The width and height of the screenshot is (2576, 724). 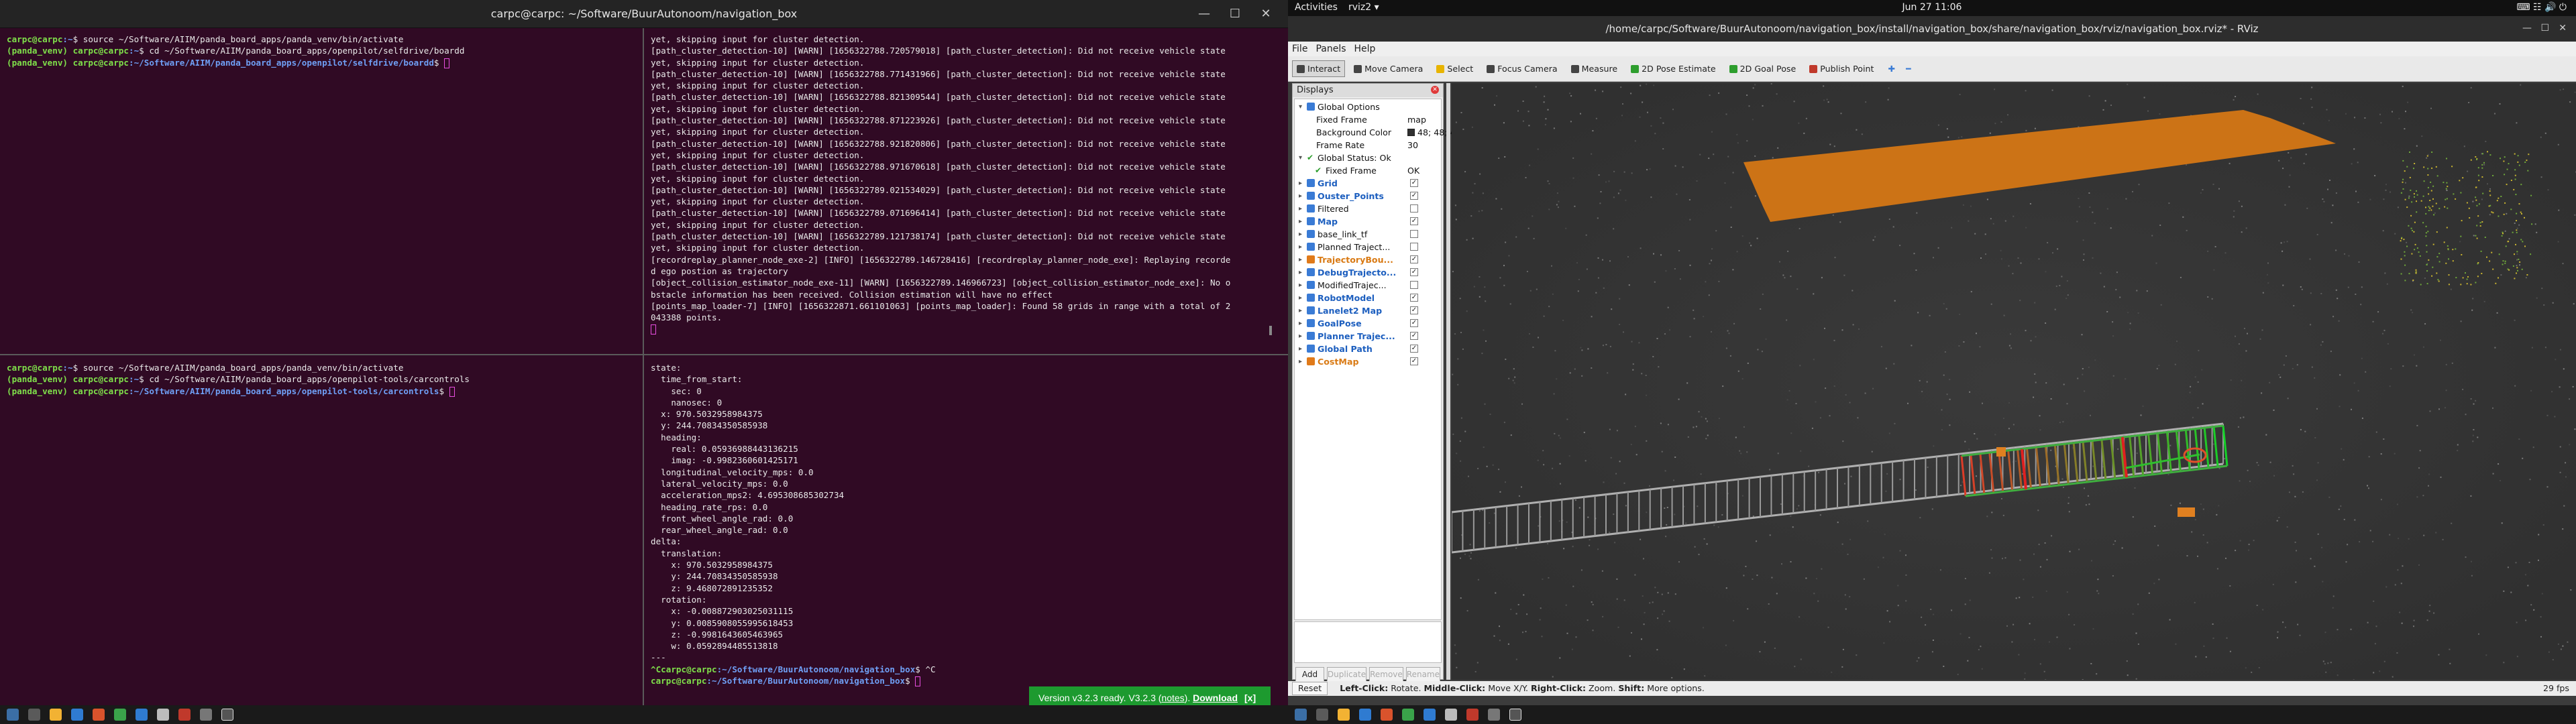 What do you see at coordinates (1250, 697) in the screenshot?
I see `notification-close-button: [x]` at bounding box center [1250, 697].